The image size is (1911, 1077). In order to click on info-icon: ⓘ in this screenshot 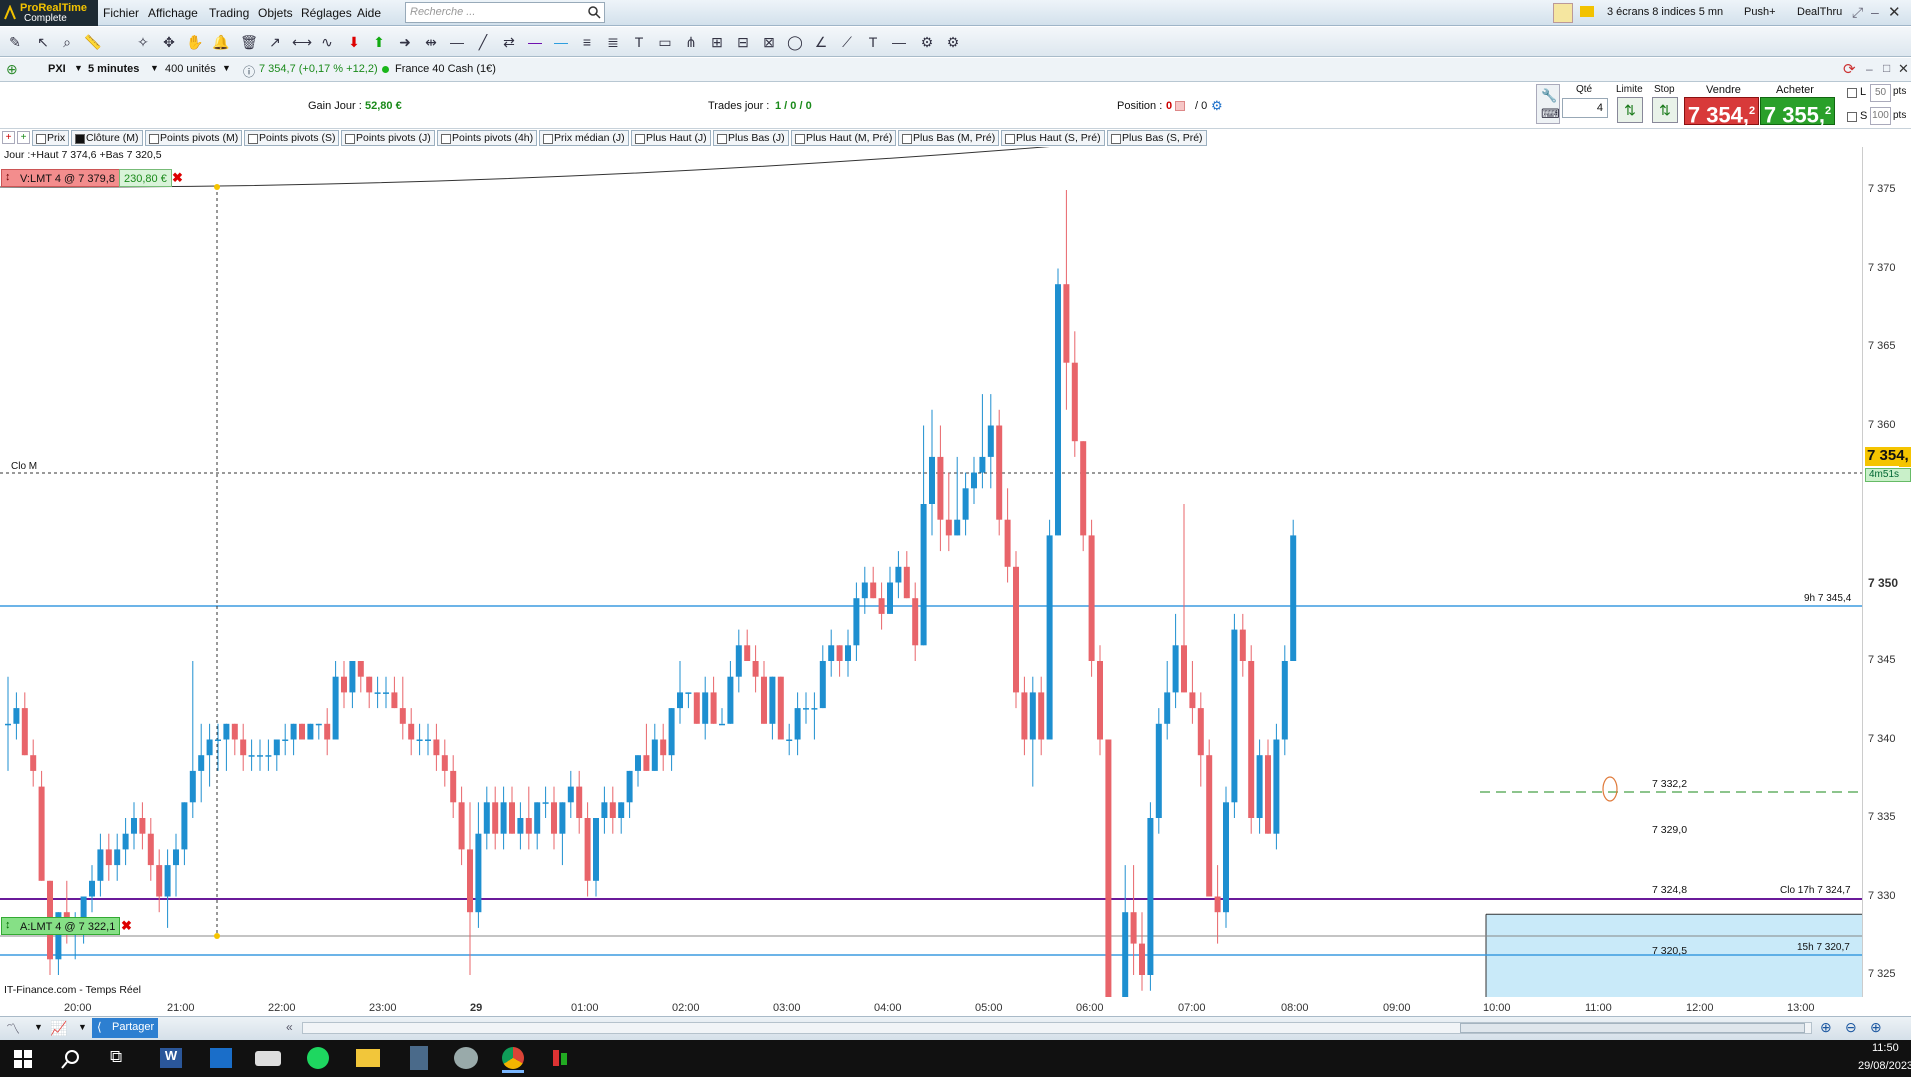, I will do `click(249, 71)`.